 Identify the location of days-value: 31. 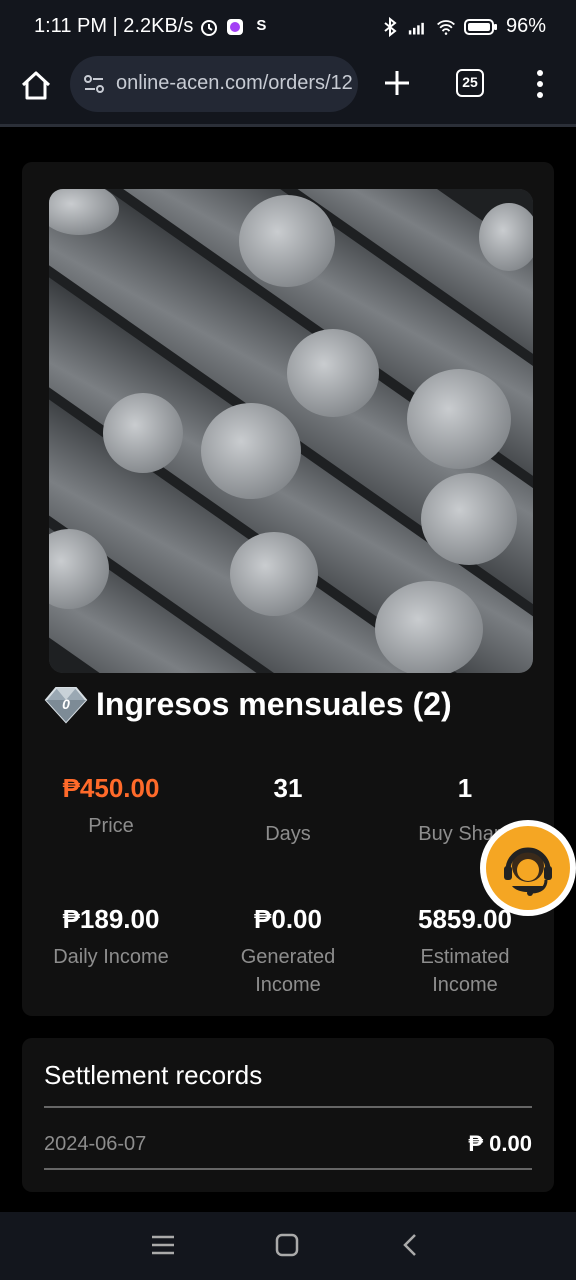
(288, 788).